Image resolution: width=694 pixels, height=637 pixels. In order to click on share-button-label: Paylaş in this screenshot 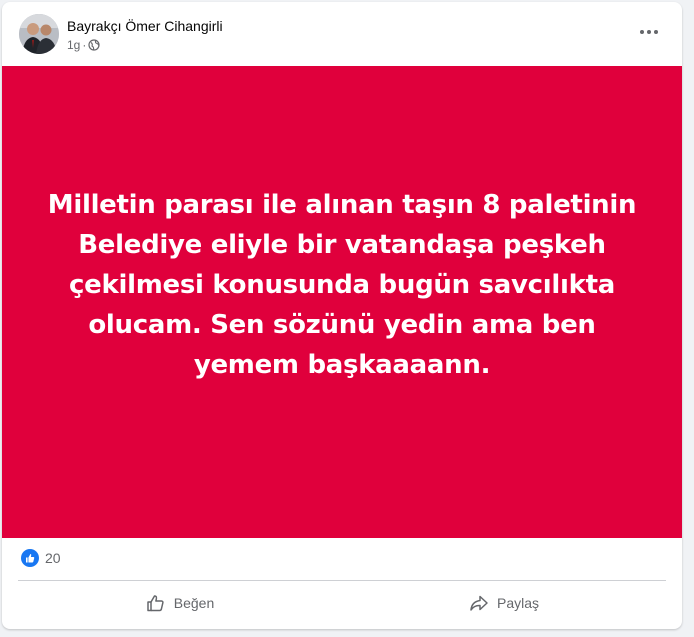, I will do `click(518, 603)`.